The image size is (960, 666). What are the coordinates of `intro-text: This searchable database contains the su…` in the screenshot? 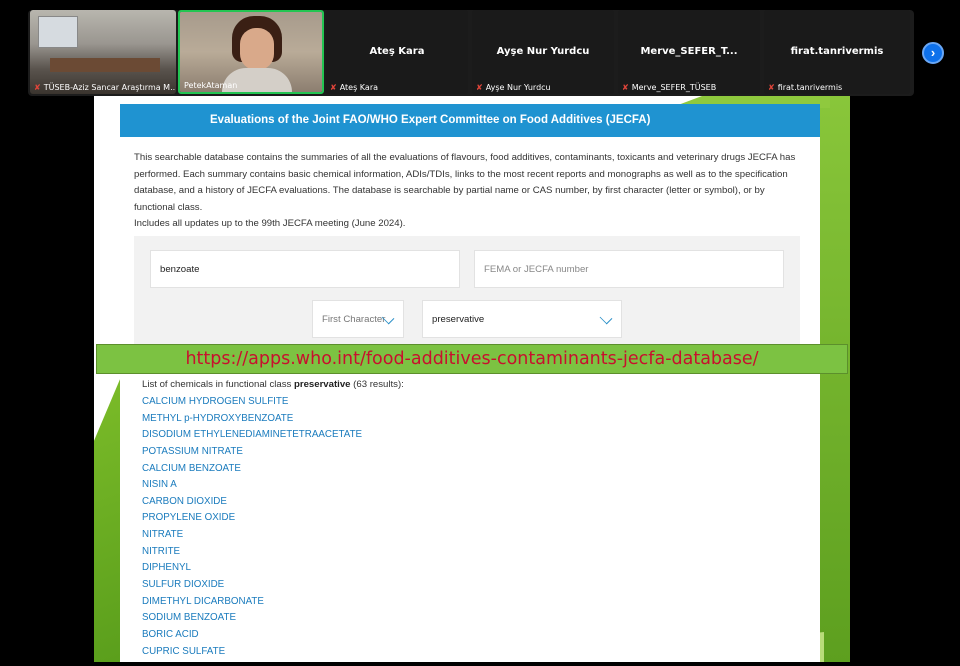 It's located at (465, 182).